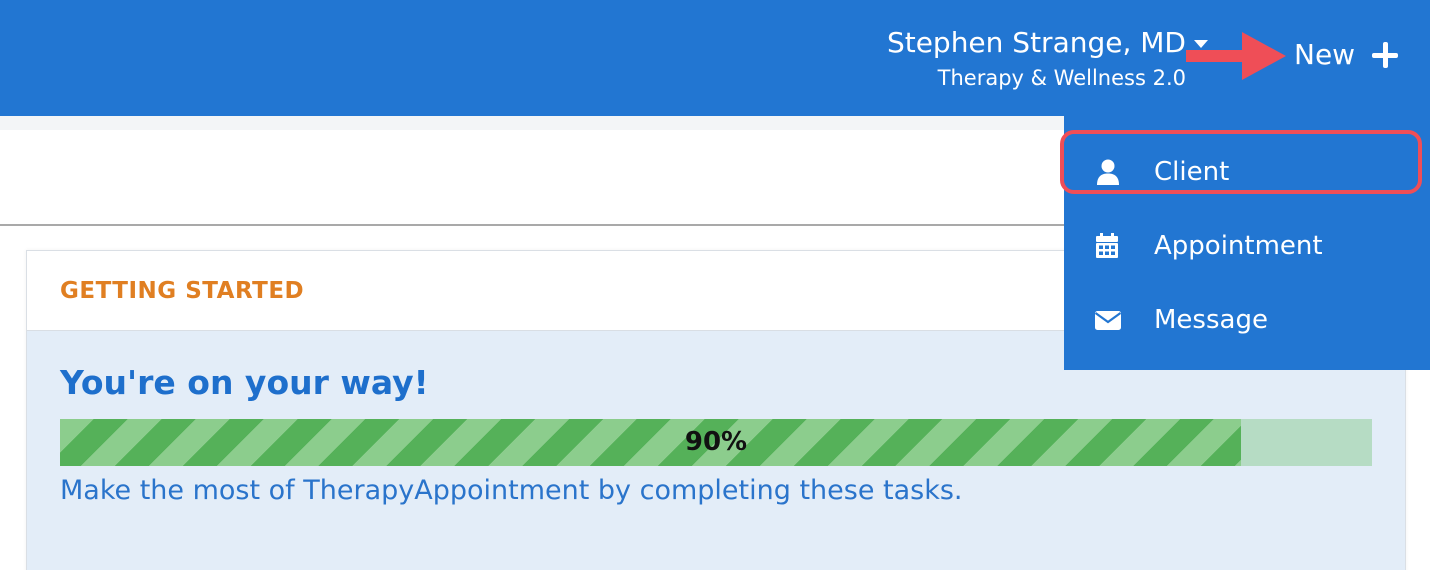 Image resolution: width=1430 pixels, height=570 pixels. I want to click on plus-icon, so click(1385, 55).